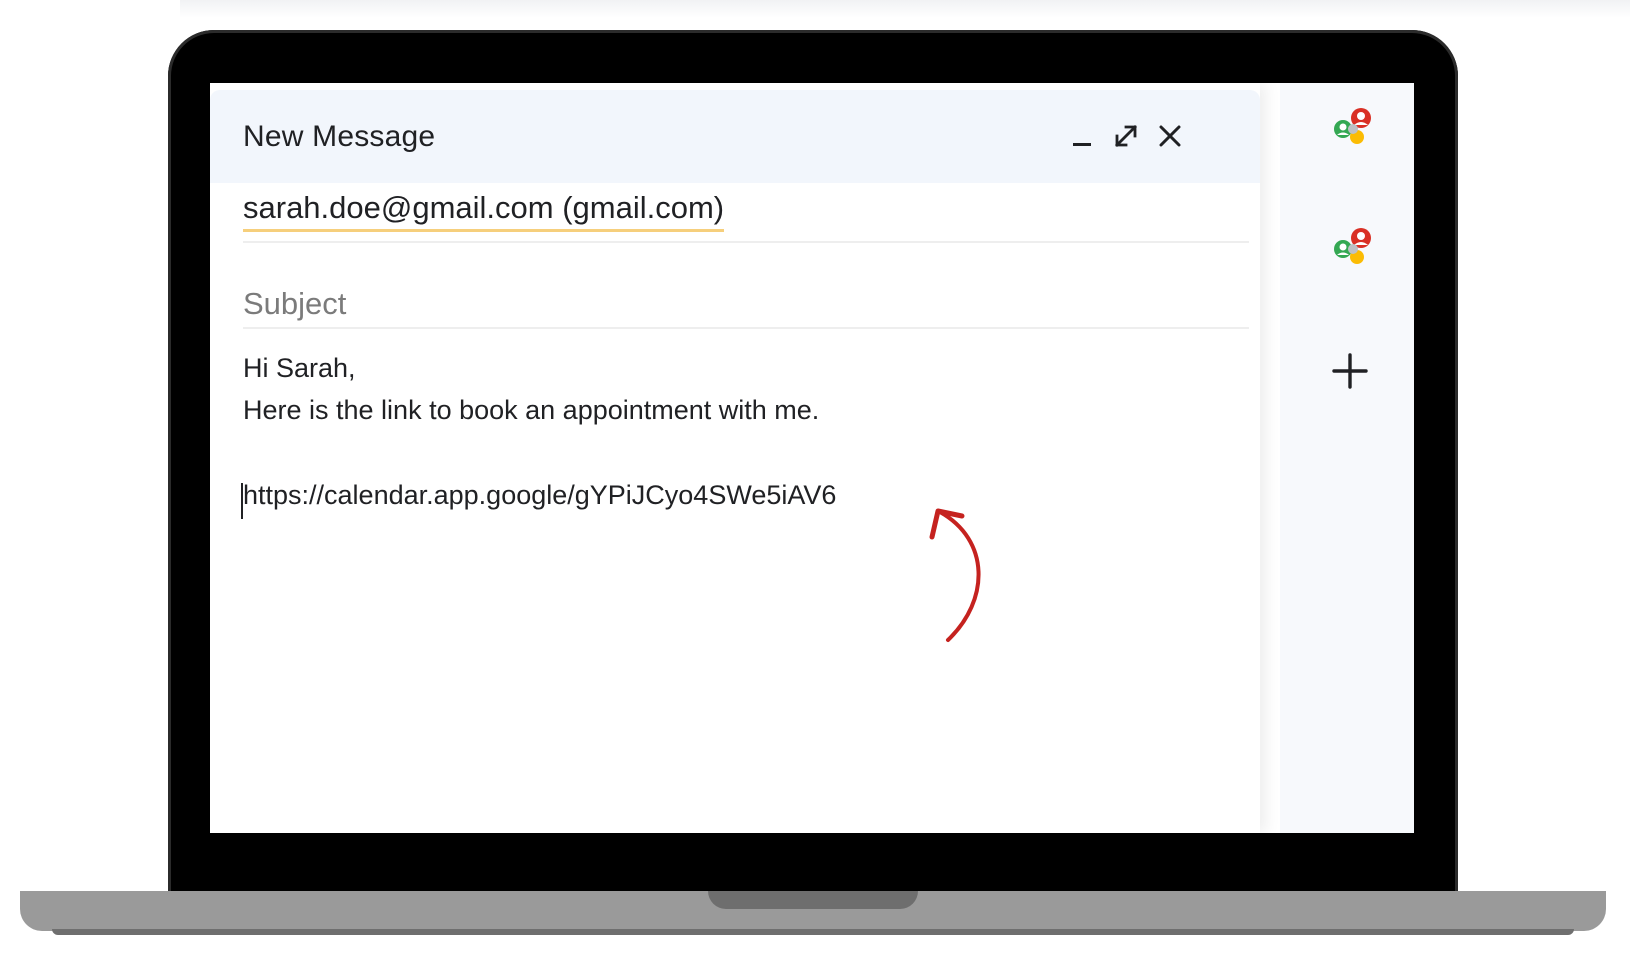 Image resolution: width=1630 pixels, height=966 pixels. What do you see at coordinates (1082, 136) in the screenshot?
I see `minimize-button` at bounding box center [1082, 136].